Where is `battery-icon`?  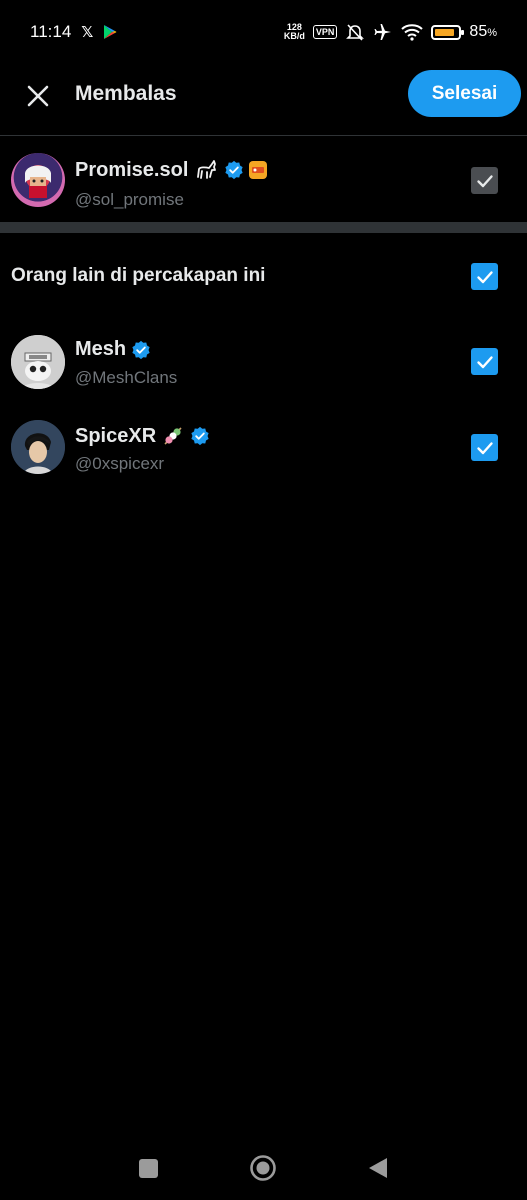 battery-icon is located at coordinates (448, 32).